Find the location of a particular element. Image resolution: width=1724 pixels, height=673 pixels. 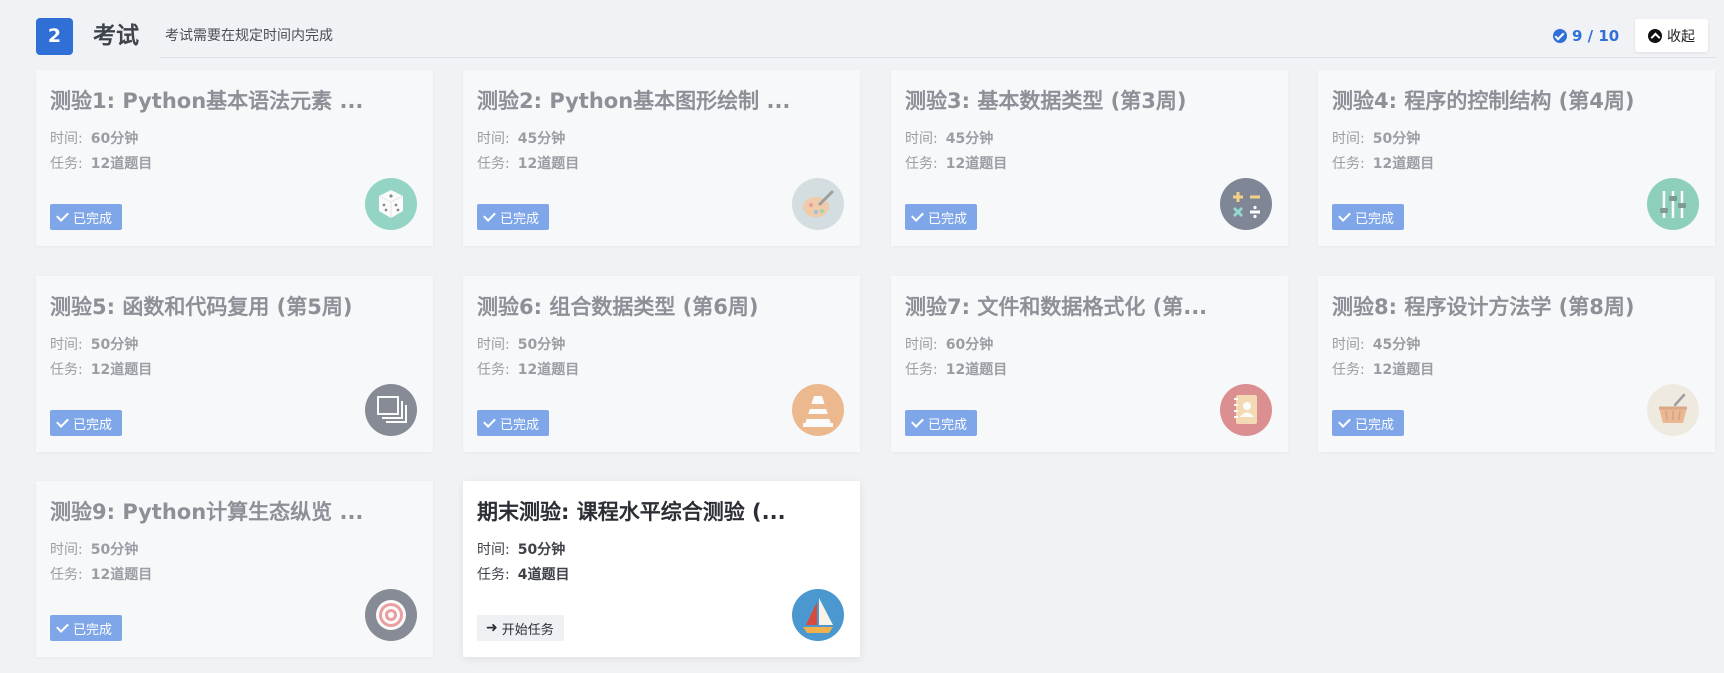

exam-card: 测验1: Python基本语法元素 ... 时间: 60分钟任务: 12道题目已完成 is located at coordinates (234, 158).